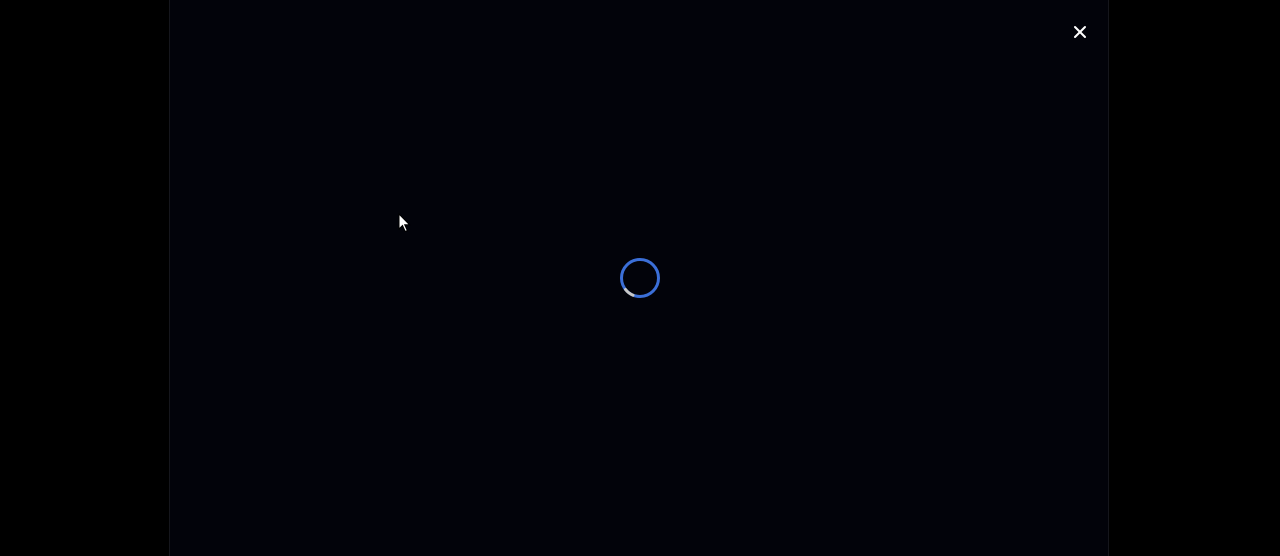 The image size is (1280, 556). I want to click on close-icon, so click(1080, 32).